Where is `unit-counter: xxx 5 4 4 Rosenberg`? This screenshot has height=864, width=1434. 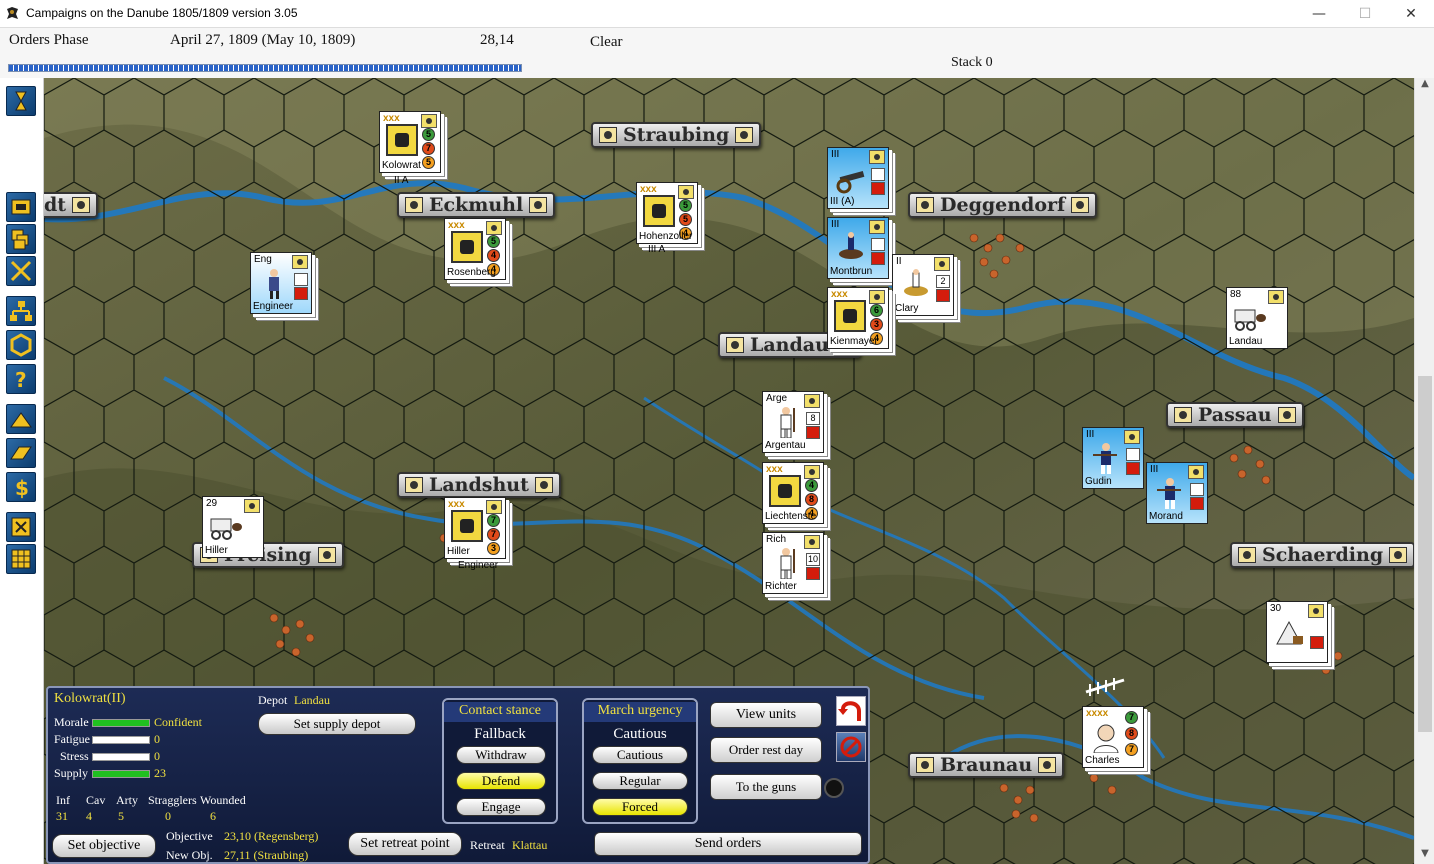
unit-counter: xxx 5 4 4 Rosenberg is located at coordinates (475, 249).